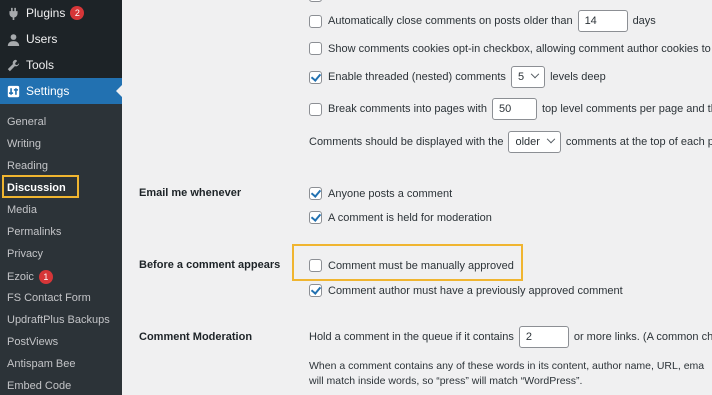  Describe the element at coordinates (315, 217) in the screenshot. I see `held-moderation-checkbox` at that location.